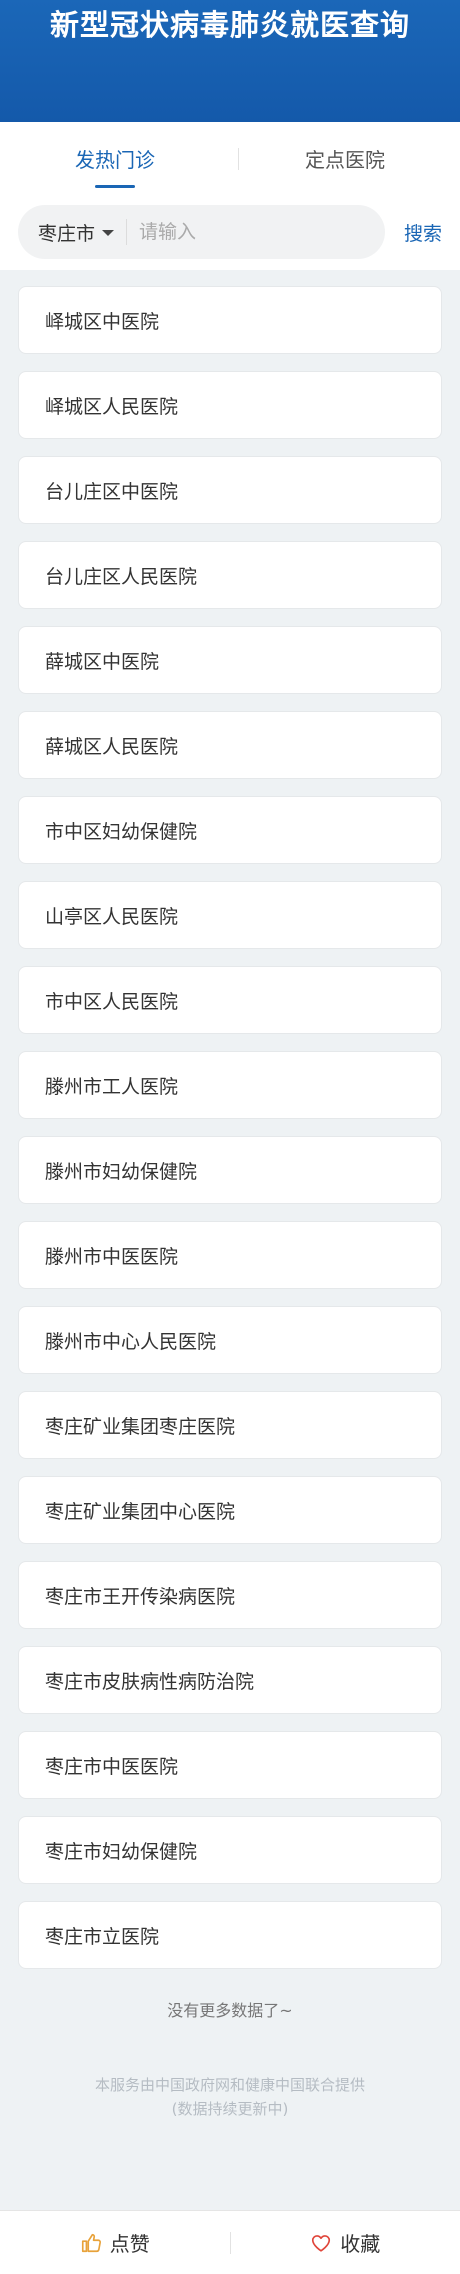 This screenshot has width=460, height=2274. I want to click on city-select-label: 枣庄市, so click(67, 233).